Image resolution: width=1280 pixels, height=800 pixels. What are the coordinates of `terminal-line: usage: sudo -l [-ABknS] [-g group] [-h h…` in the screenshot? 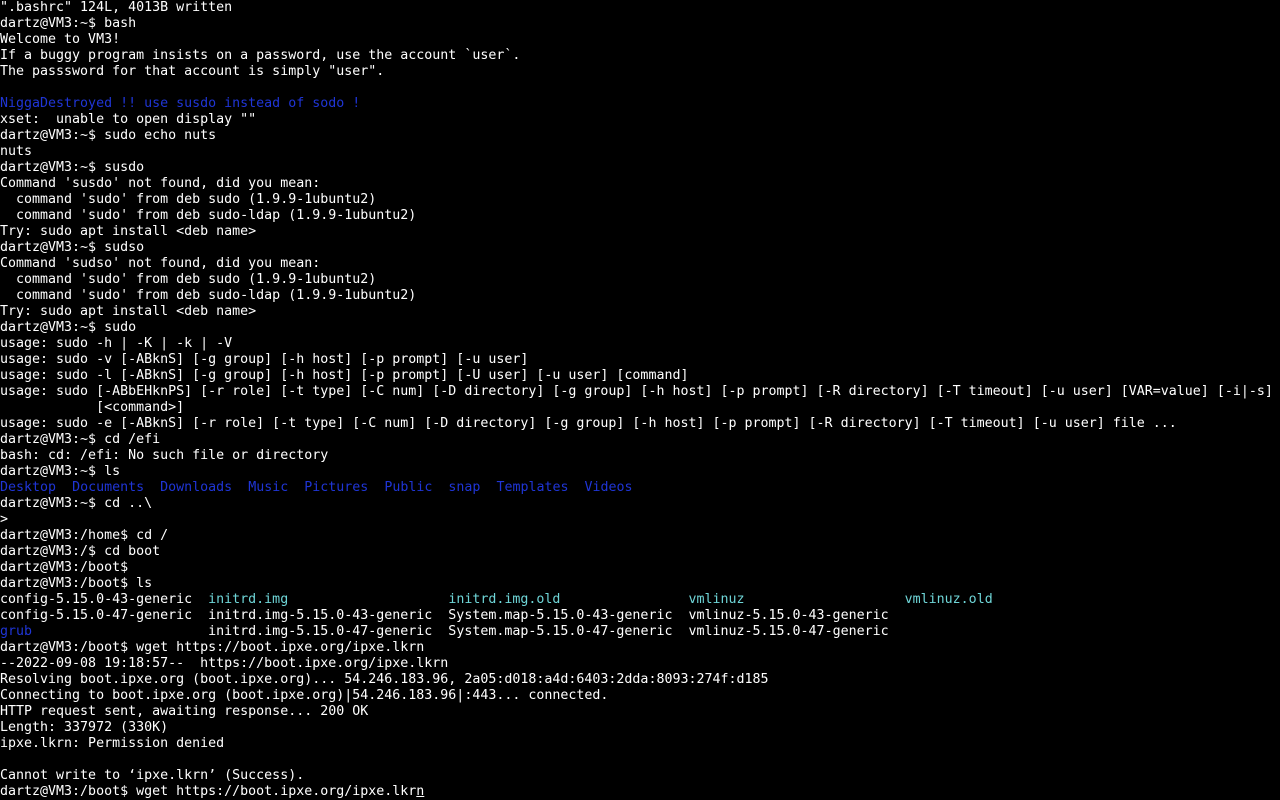 It's located at (640, 376).